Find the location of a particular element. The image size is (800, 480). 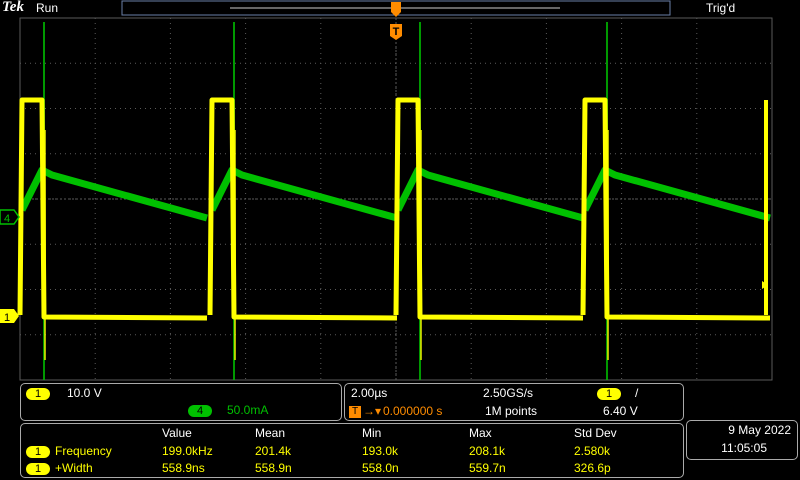

datetime-panel: 9 May 2022 11:05:05 is located at coordinates (742, 440).